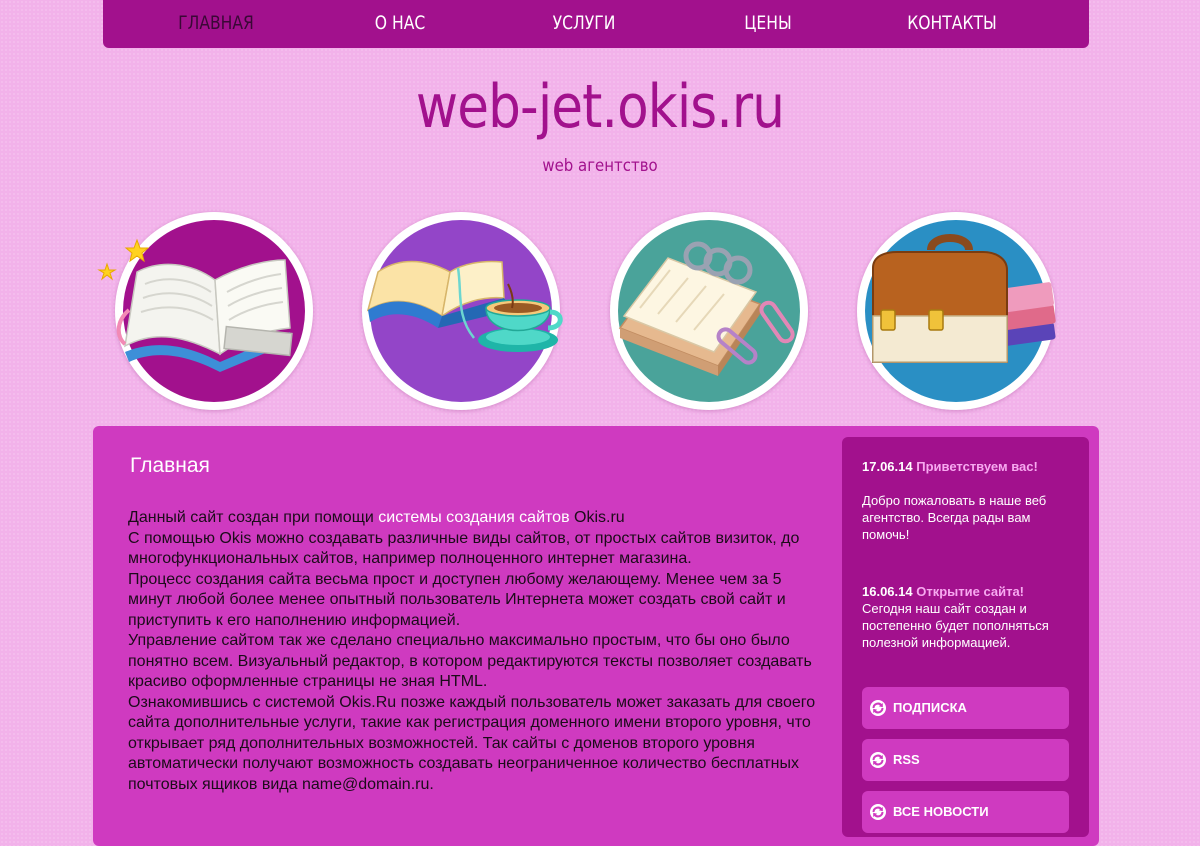 The width and height of the screenshot is (1200, 846). I want to click on top-navigation: ГЛАВНАЯ О НАС УСЛУГИ ЦЕНЫ КОНТАКТЫ, so click(596, 24).